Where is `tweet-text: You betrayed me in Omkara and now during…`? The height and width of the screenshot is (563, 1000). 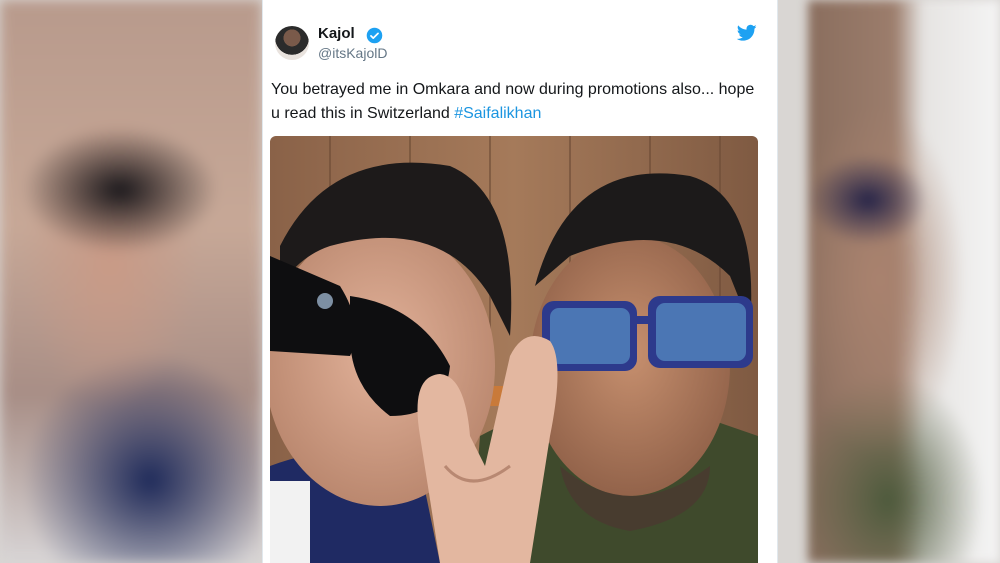 tweet-text: You betrayed me in Omkara and now during… is located at coordinates (516, 102).